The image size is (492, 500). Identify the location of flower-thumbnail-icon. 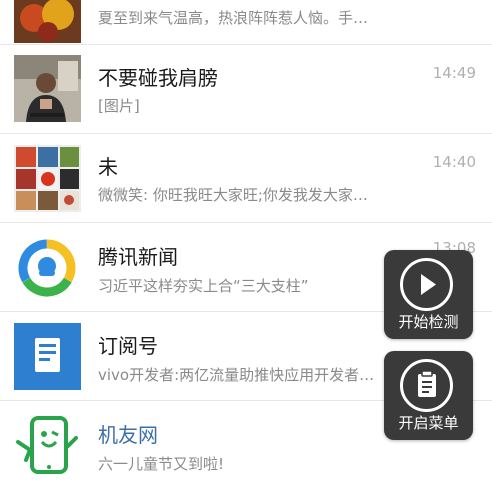
(47, 21).